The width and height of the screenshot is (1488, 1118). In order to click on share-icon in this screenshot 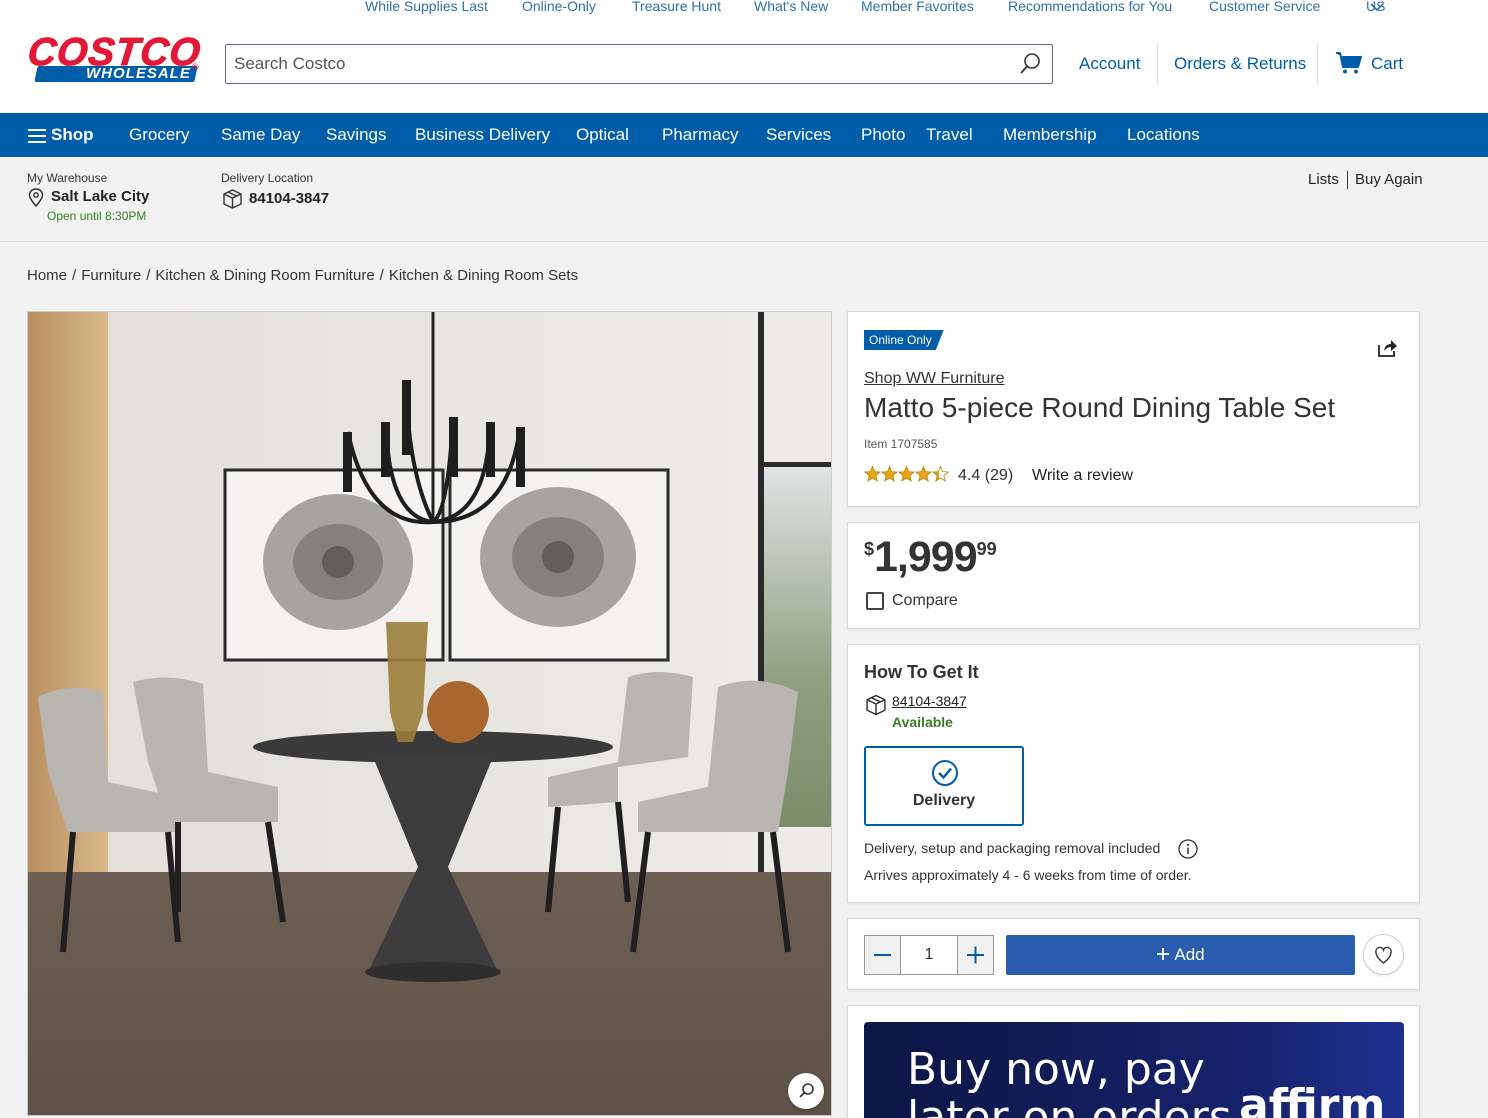, I will do `click(1387, 348)`.